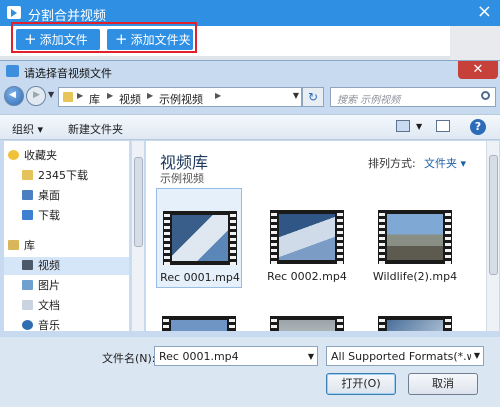 This screenshot has width=500, height=407. What do you see at coordinates (443, 126) in the screenshot?
I see `preview-pane-icon` at bounding box center [443, 126].